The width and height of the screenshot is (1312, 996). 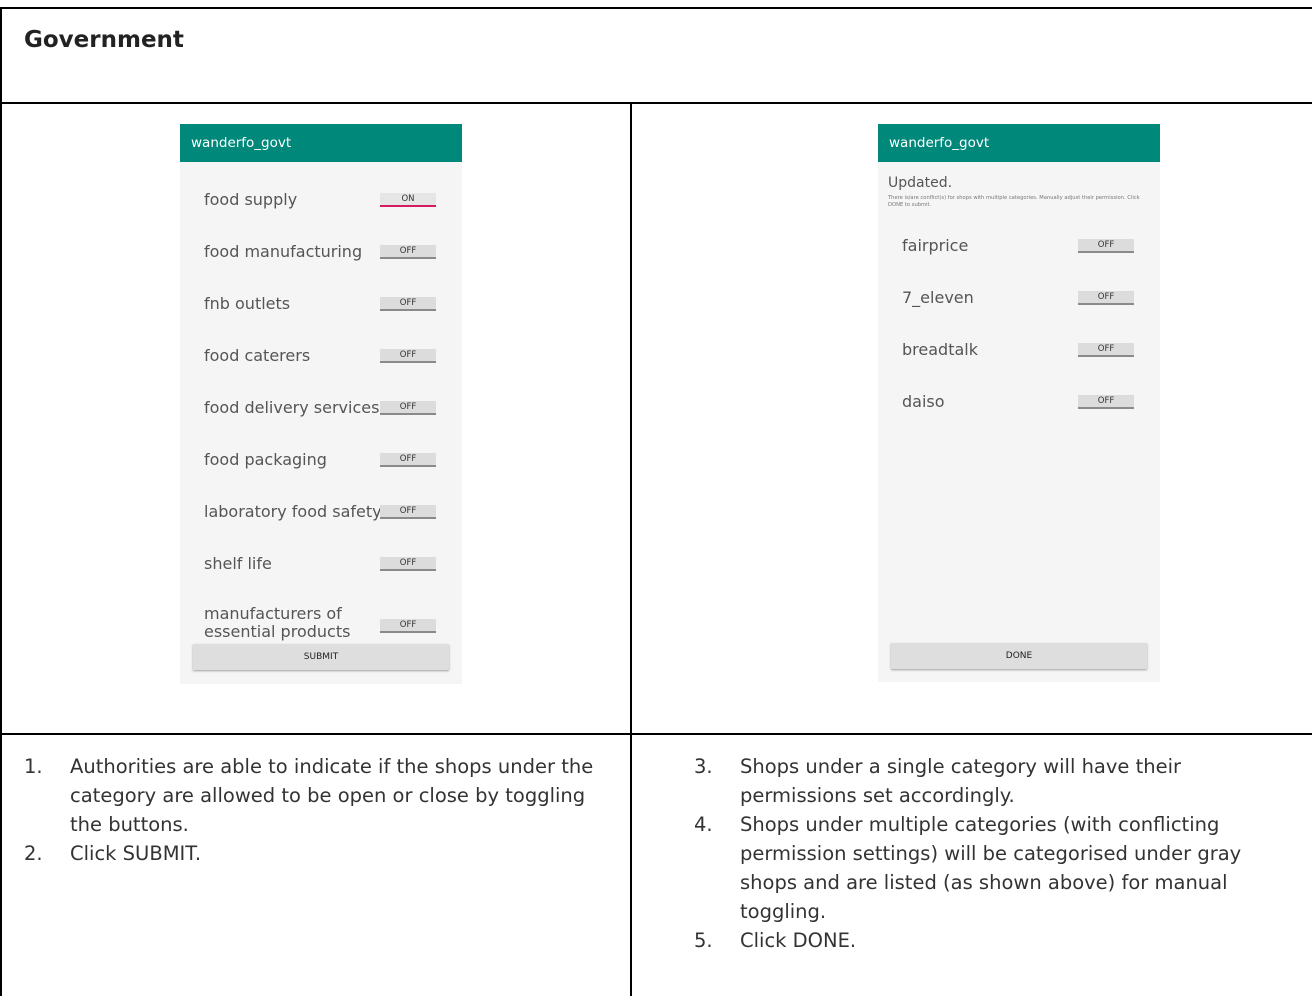 I want to click on category-label: manufacturers of essential products, so click(x=277, y=623).